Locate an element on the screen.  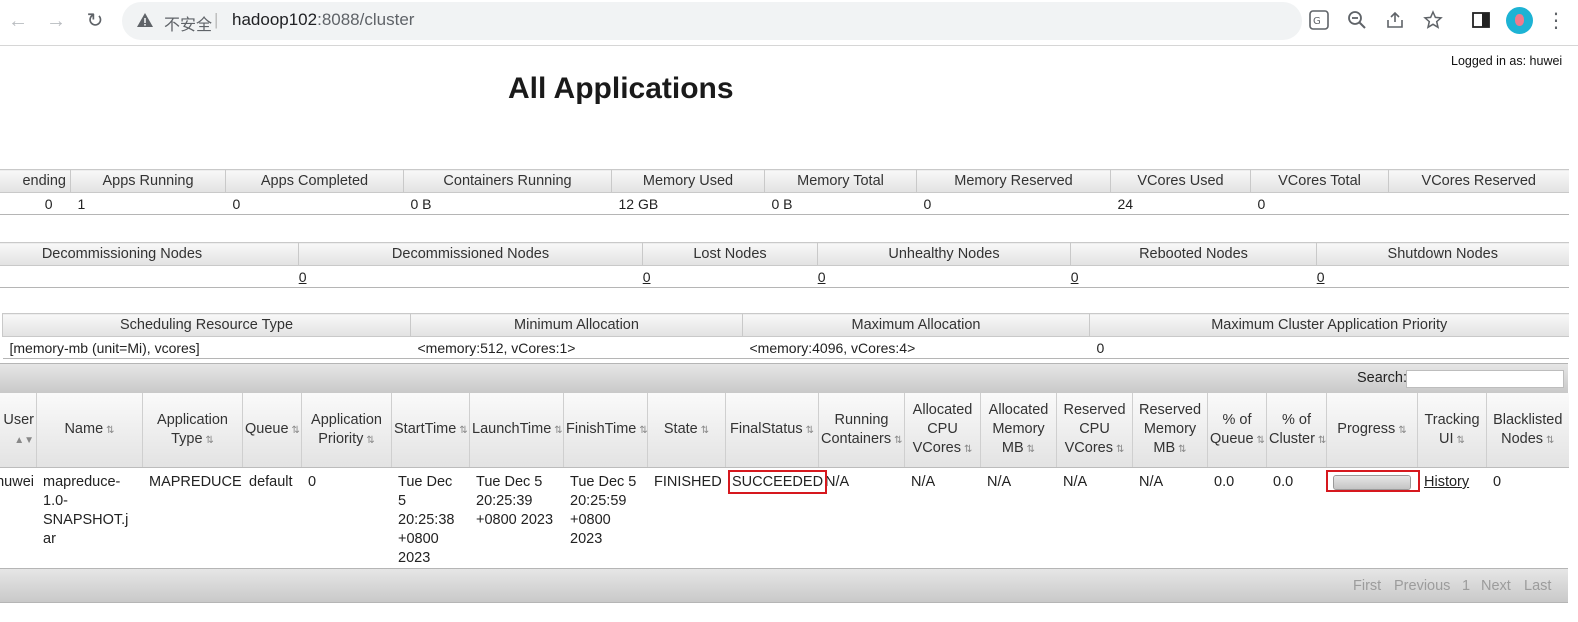
col-reserved-memory-mb: Reserved Memory MB ⇅ is located at coordinates (1170, 430).